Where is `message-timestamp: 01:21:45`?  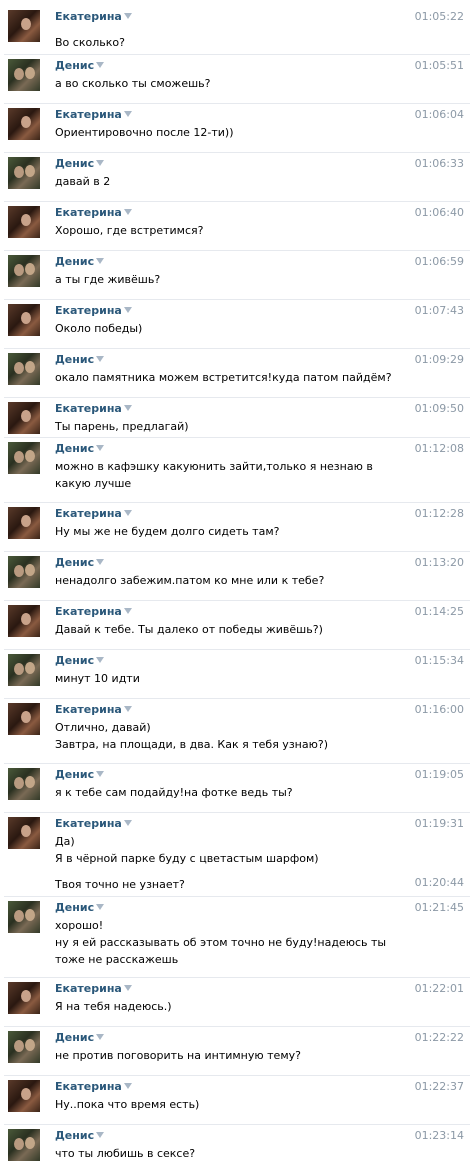
message-timestamp: 01:21:45 is located at coordinates (439, 908).